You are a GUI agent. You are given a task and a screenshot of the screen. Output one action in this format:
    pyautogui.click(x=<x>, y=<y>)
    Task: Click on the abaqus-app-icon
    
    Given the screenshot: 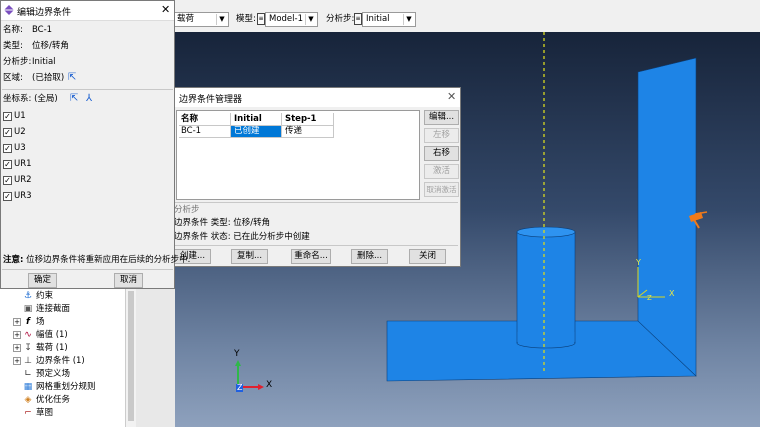 What is the action you would take?
    pyautogui.click(x=9, y=10)
    